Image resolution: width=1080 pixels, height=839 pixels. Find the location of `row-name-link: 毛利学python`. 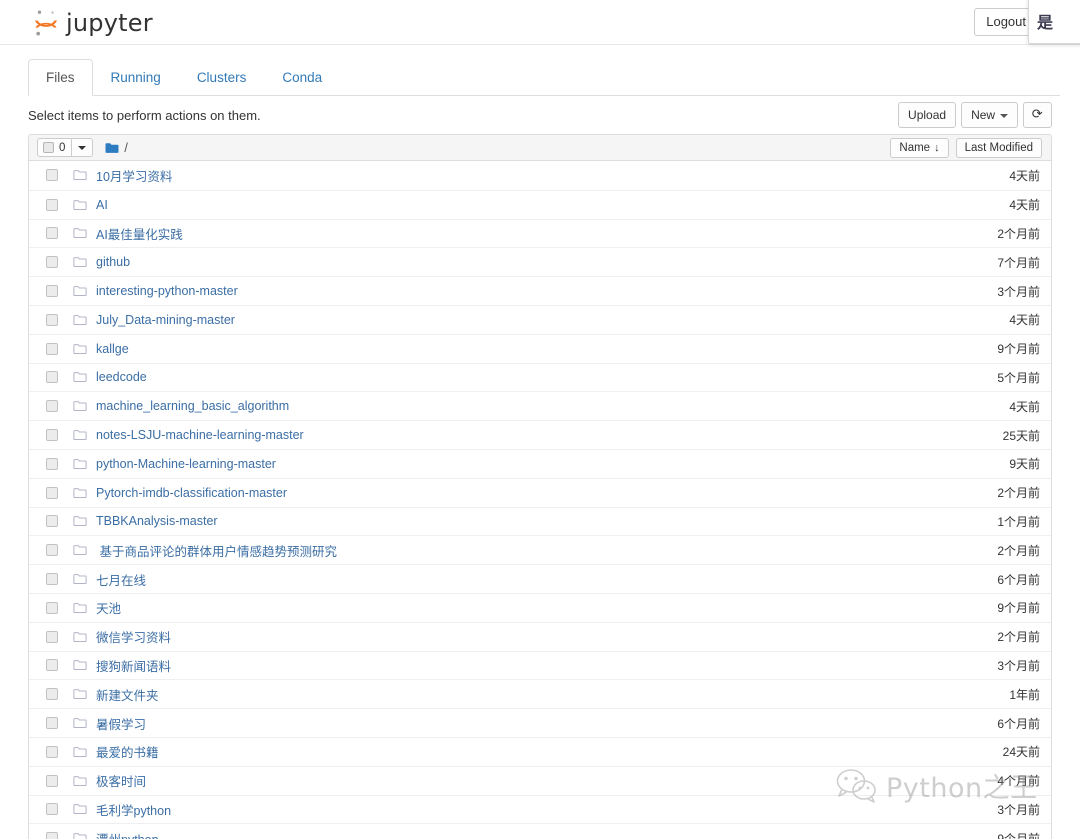

row-name-link: 毛利学python is located at coordinates (133, 809).